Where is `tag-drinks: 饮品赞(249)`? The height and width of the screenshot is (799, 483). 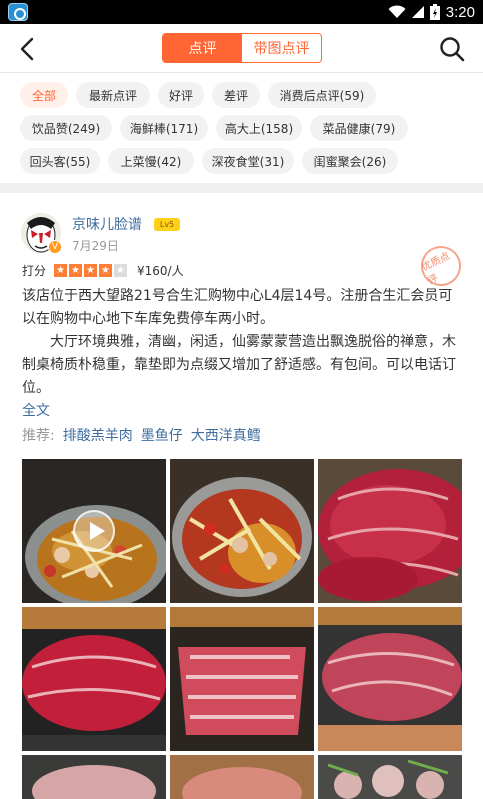 tag-drinks: 饮品赞(249) is located at coordinates (66, 128).